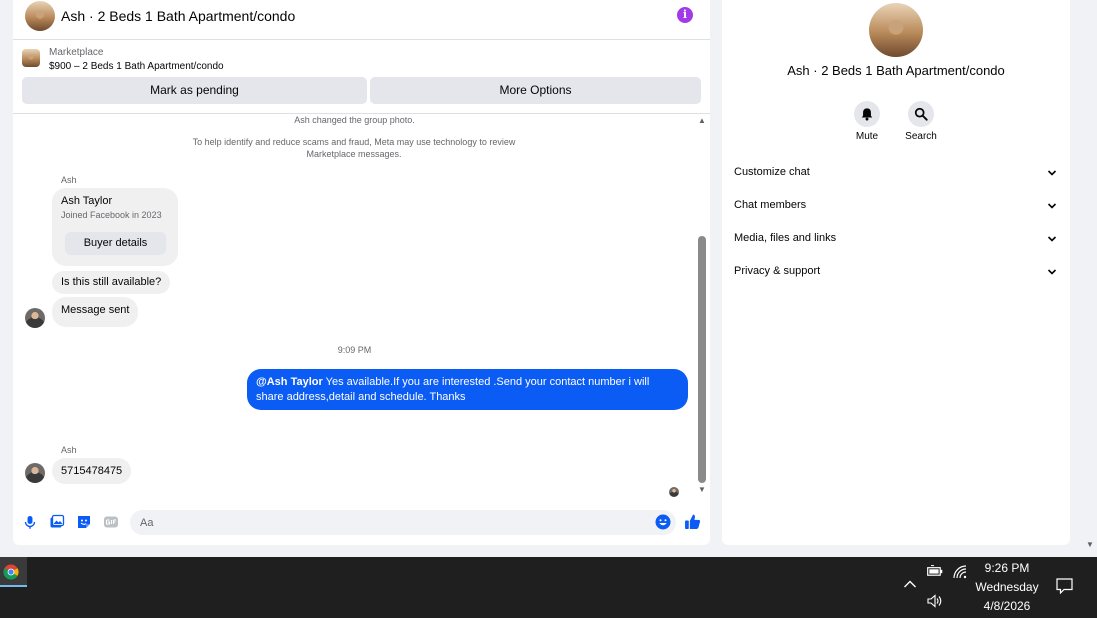  I want to click on message-bubble: 5715478475, so click(92, 471).